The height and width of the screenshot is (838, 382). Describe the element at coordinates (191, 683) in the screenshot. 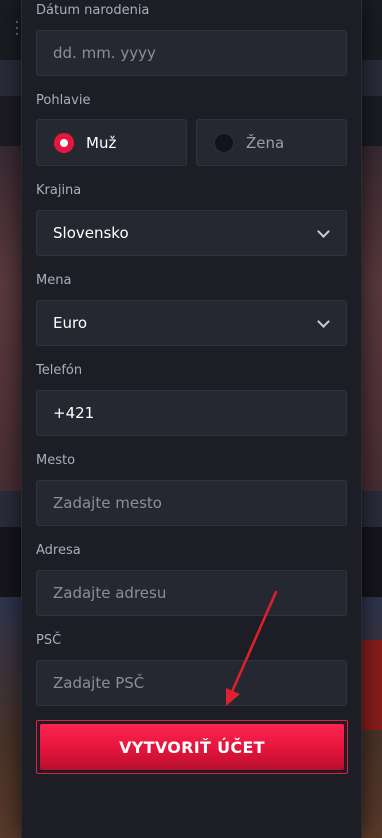

I see `zip-input: Zadajte PSČ` at that location.